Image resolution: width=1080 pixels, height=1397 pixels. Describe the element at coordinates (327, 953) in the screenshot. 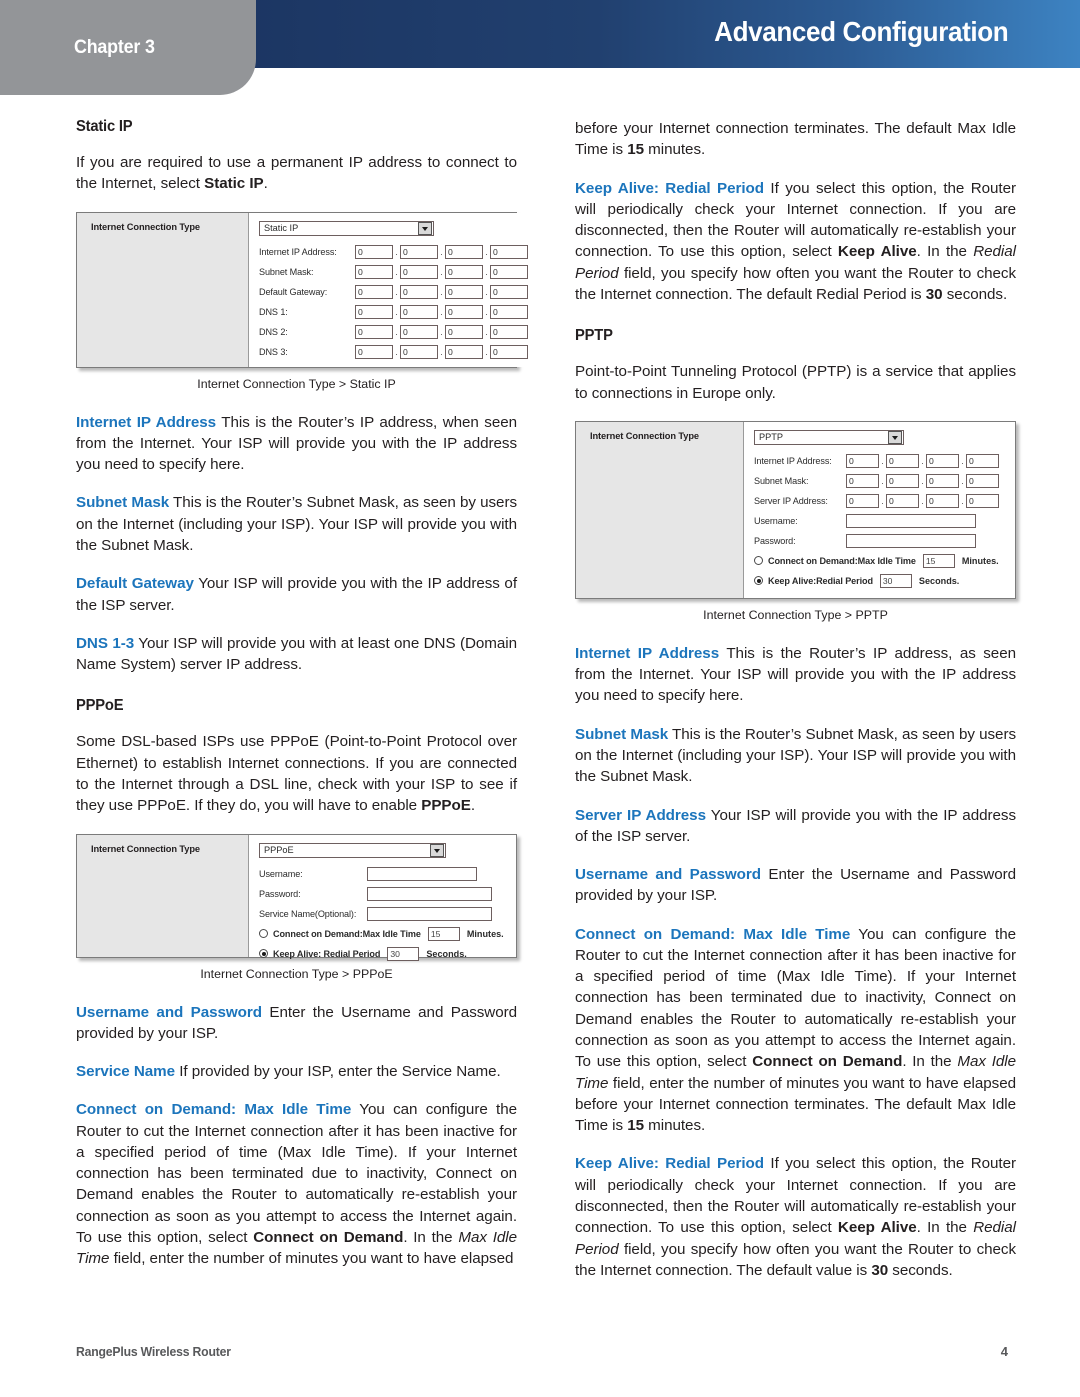

I see `keep-alive-label: Keep Alive: Redial Period` at that location.